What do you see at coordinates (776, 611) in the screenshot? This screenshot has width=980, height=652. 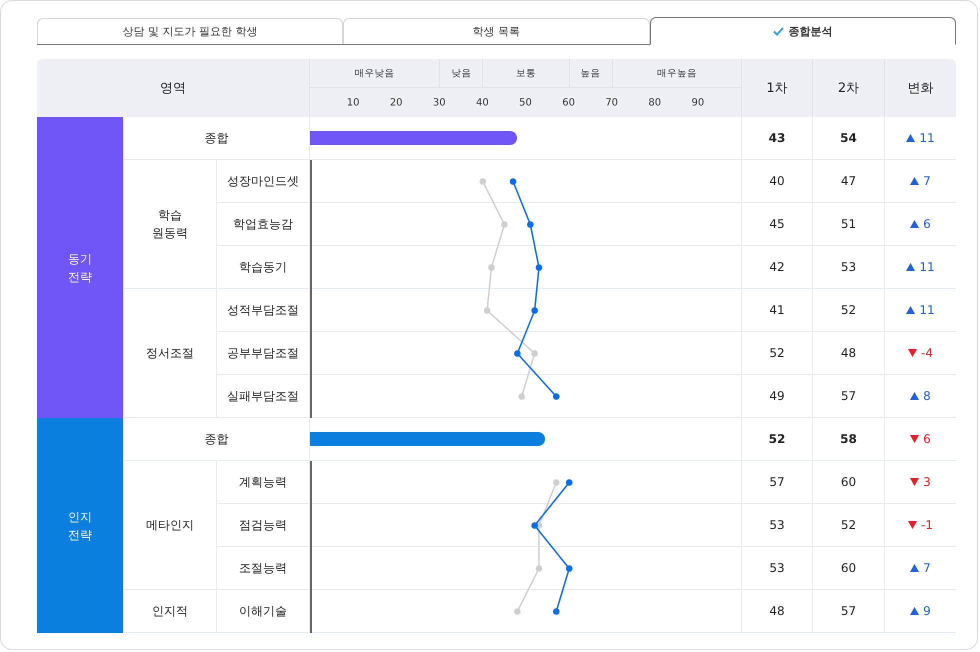 I see `first-score: 48` at bounding box center [776, 611].